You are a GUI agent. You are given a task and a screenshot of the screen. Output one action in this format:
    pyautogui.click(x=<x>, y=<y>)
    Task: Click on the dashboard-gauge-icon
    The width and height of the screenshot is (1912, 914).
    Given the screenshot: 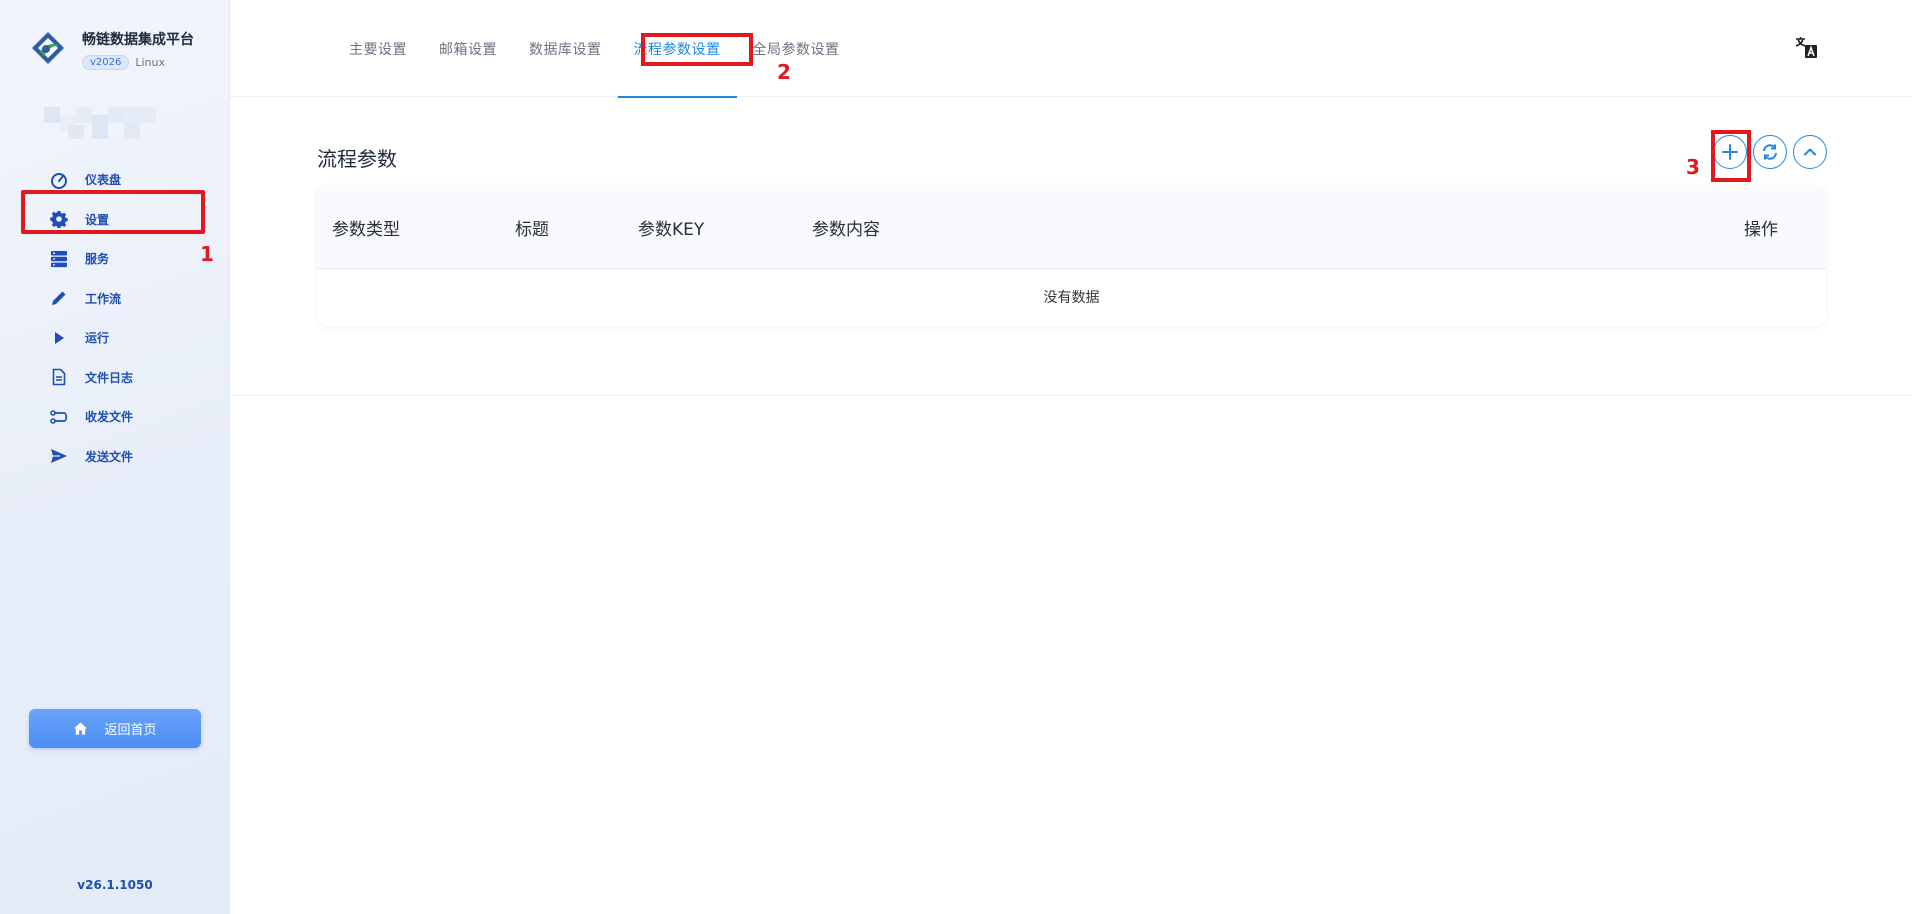 What is the action you would take?
    pyautogui.click(x=59, y=180)
    